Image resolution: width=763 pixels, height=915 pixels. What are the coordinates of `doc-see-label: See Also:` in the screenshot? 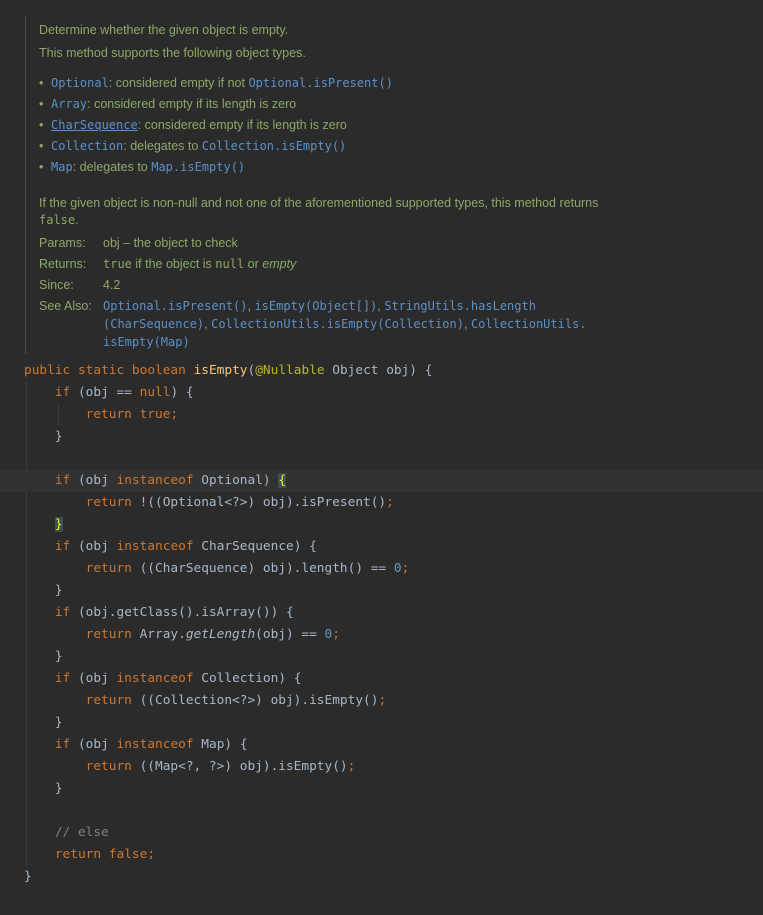 It's located at (65, 306).